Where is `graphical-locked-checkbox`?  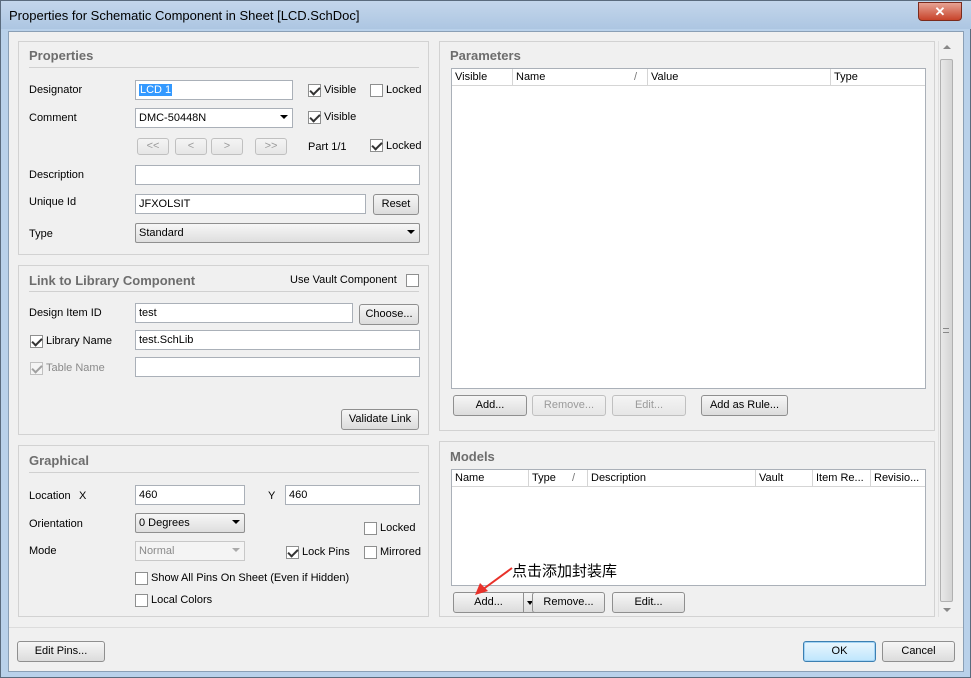 graphical-locked-checkbox is located at coordinates (370, 528).